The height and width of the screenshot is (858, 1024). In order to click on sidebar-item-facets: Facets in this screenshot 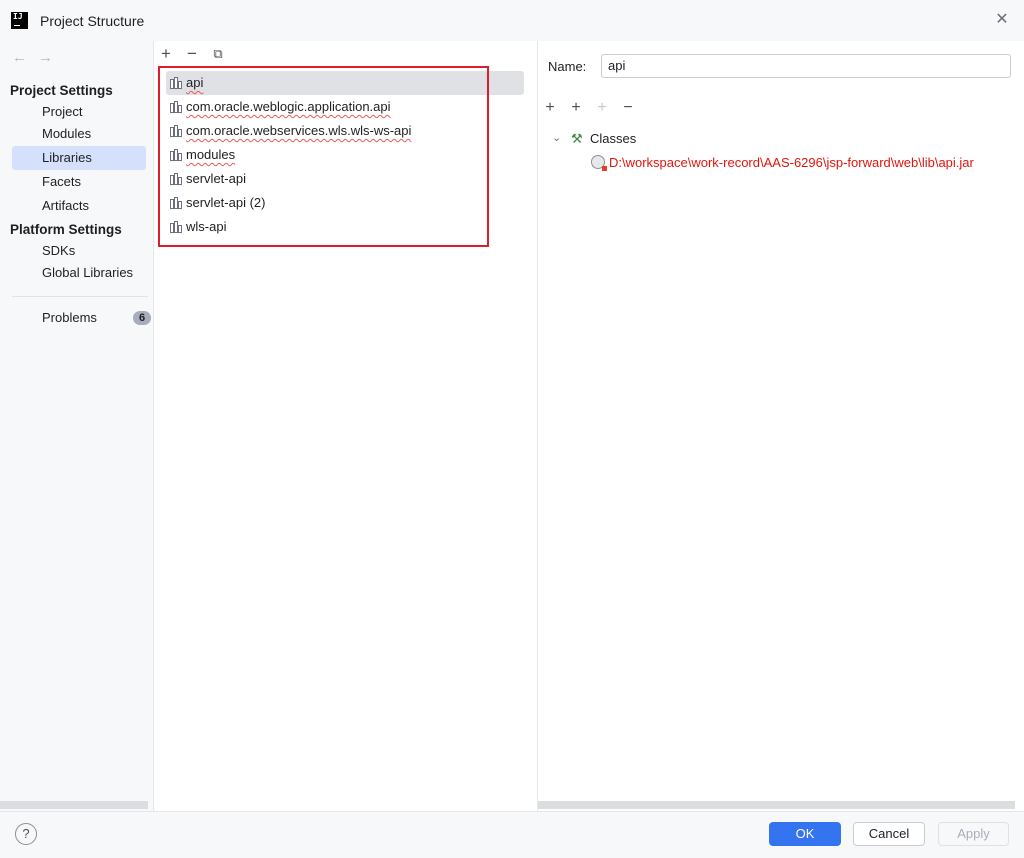, I will do `click(79, 182)`.